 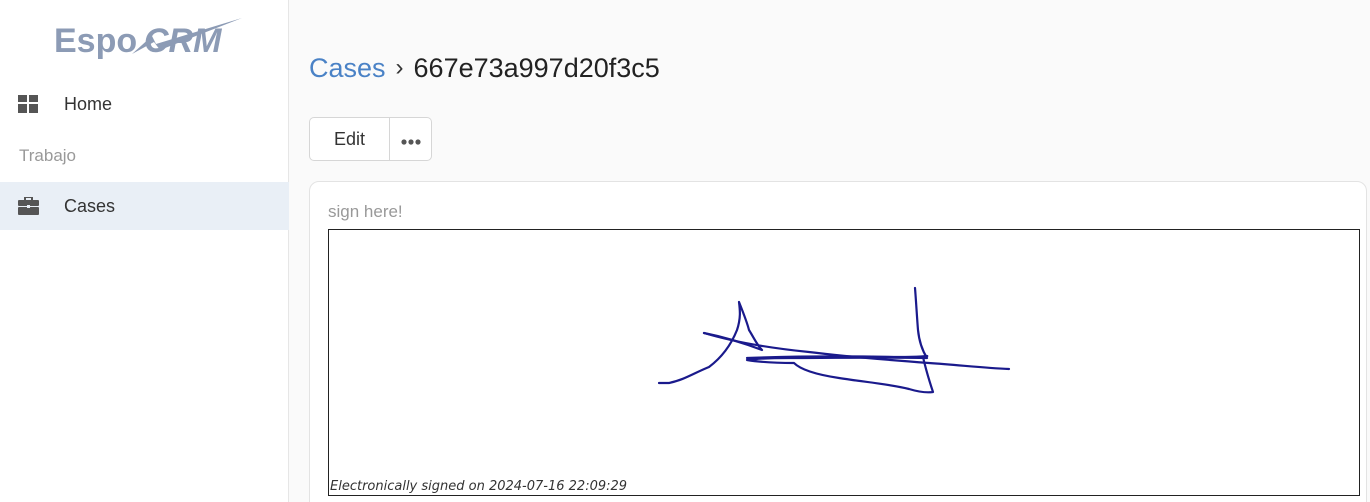 I want to click on more-actions-button, so click(x=411, y=139).